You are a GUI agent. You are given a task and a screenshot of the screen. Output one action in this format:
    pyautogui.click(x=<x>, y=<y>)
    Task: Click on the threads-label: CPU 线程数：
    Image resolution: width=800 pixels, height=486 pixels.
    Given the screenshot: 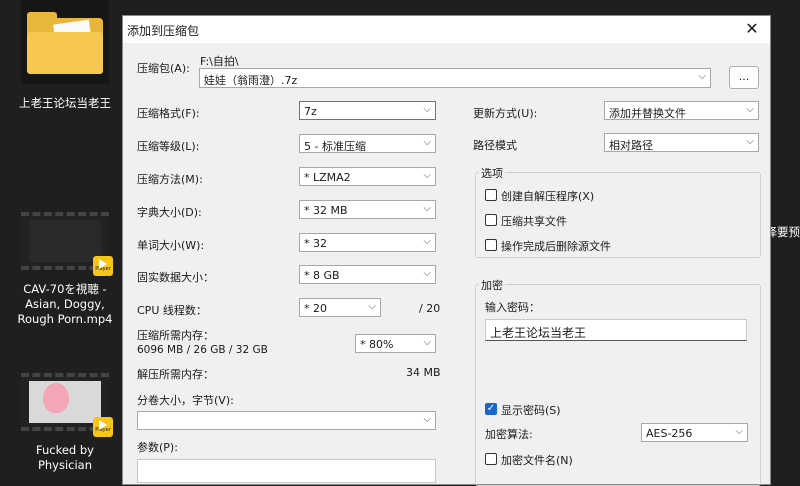 What is the action you would take?
    pyautogui.click(x=172, y=310)
    